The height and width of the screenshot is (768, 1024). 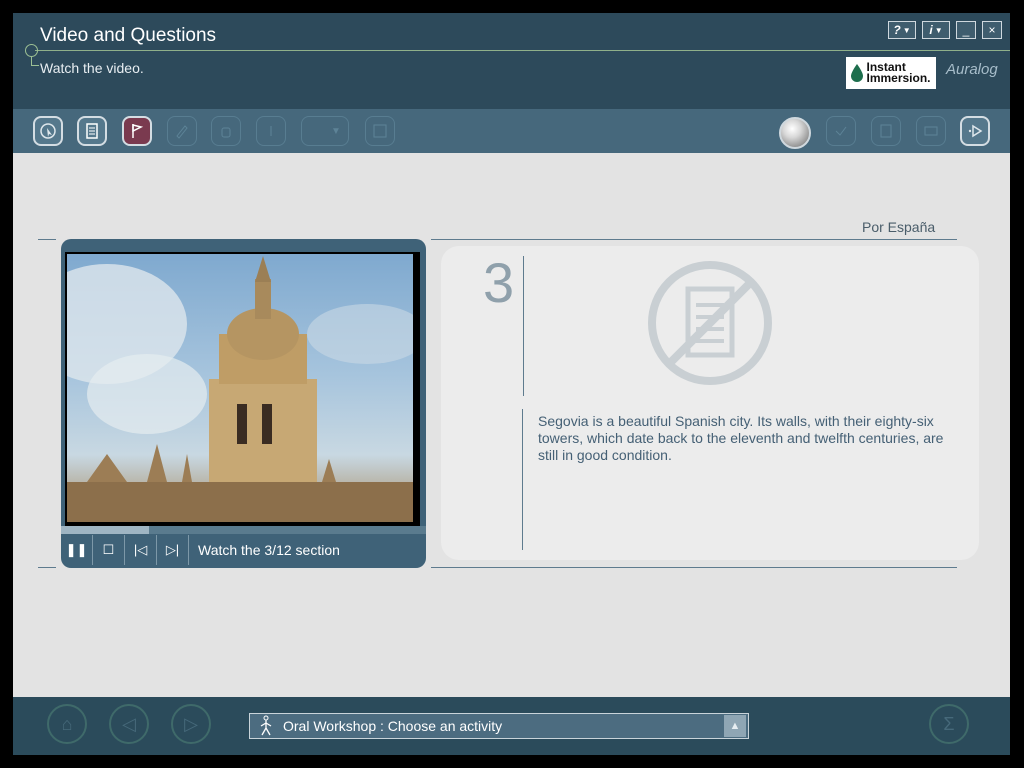 I want to click on video-player, so click(x=240, y=388).